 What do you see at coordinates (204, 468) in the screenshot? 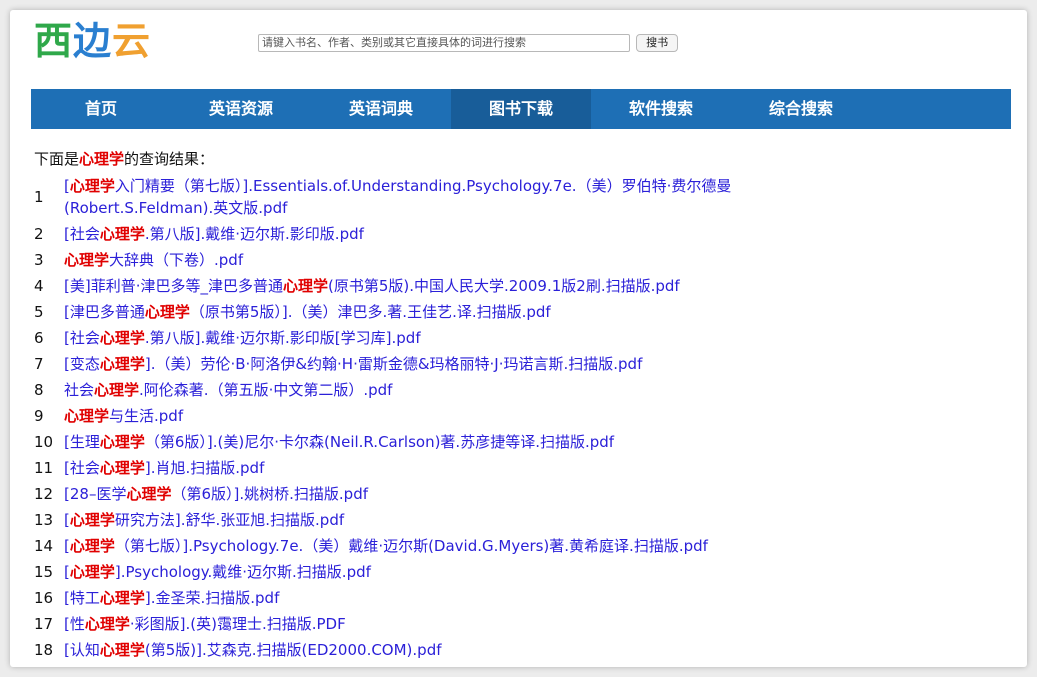
I see `result-text-post: ].肖旭.扫描版.pdf` at bounding box center [204, 468].